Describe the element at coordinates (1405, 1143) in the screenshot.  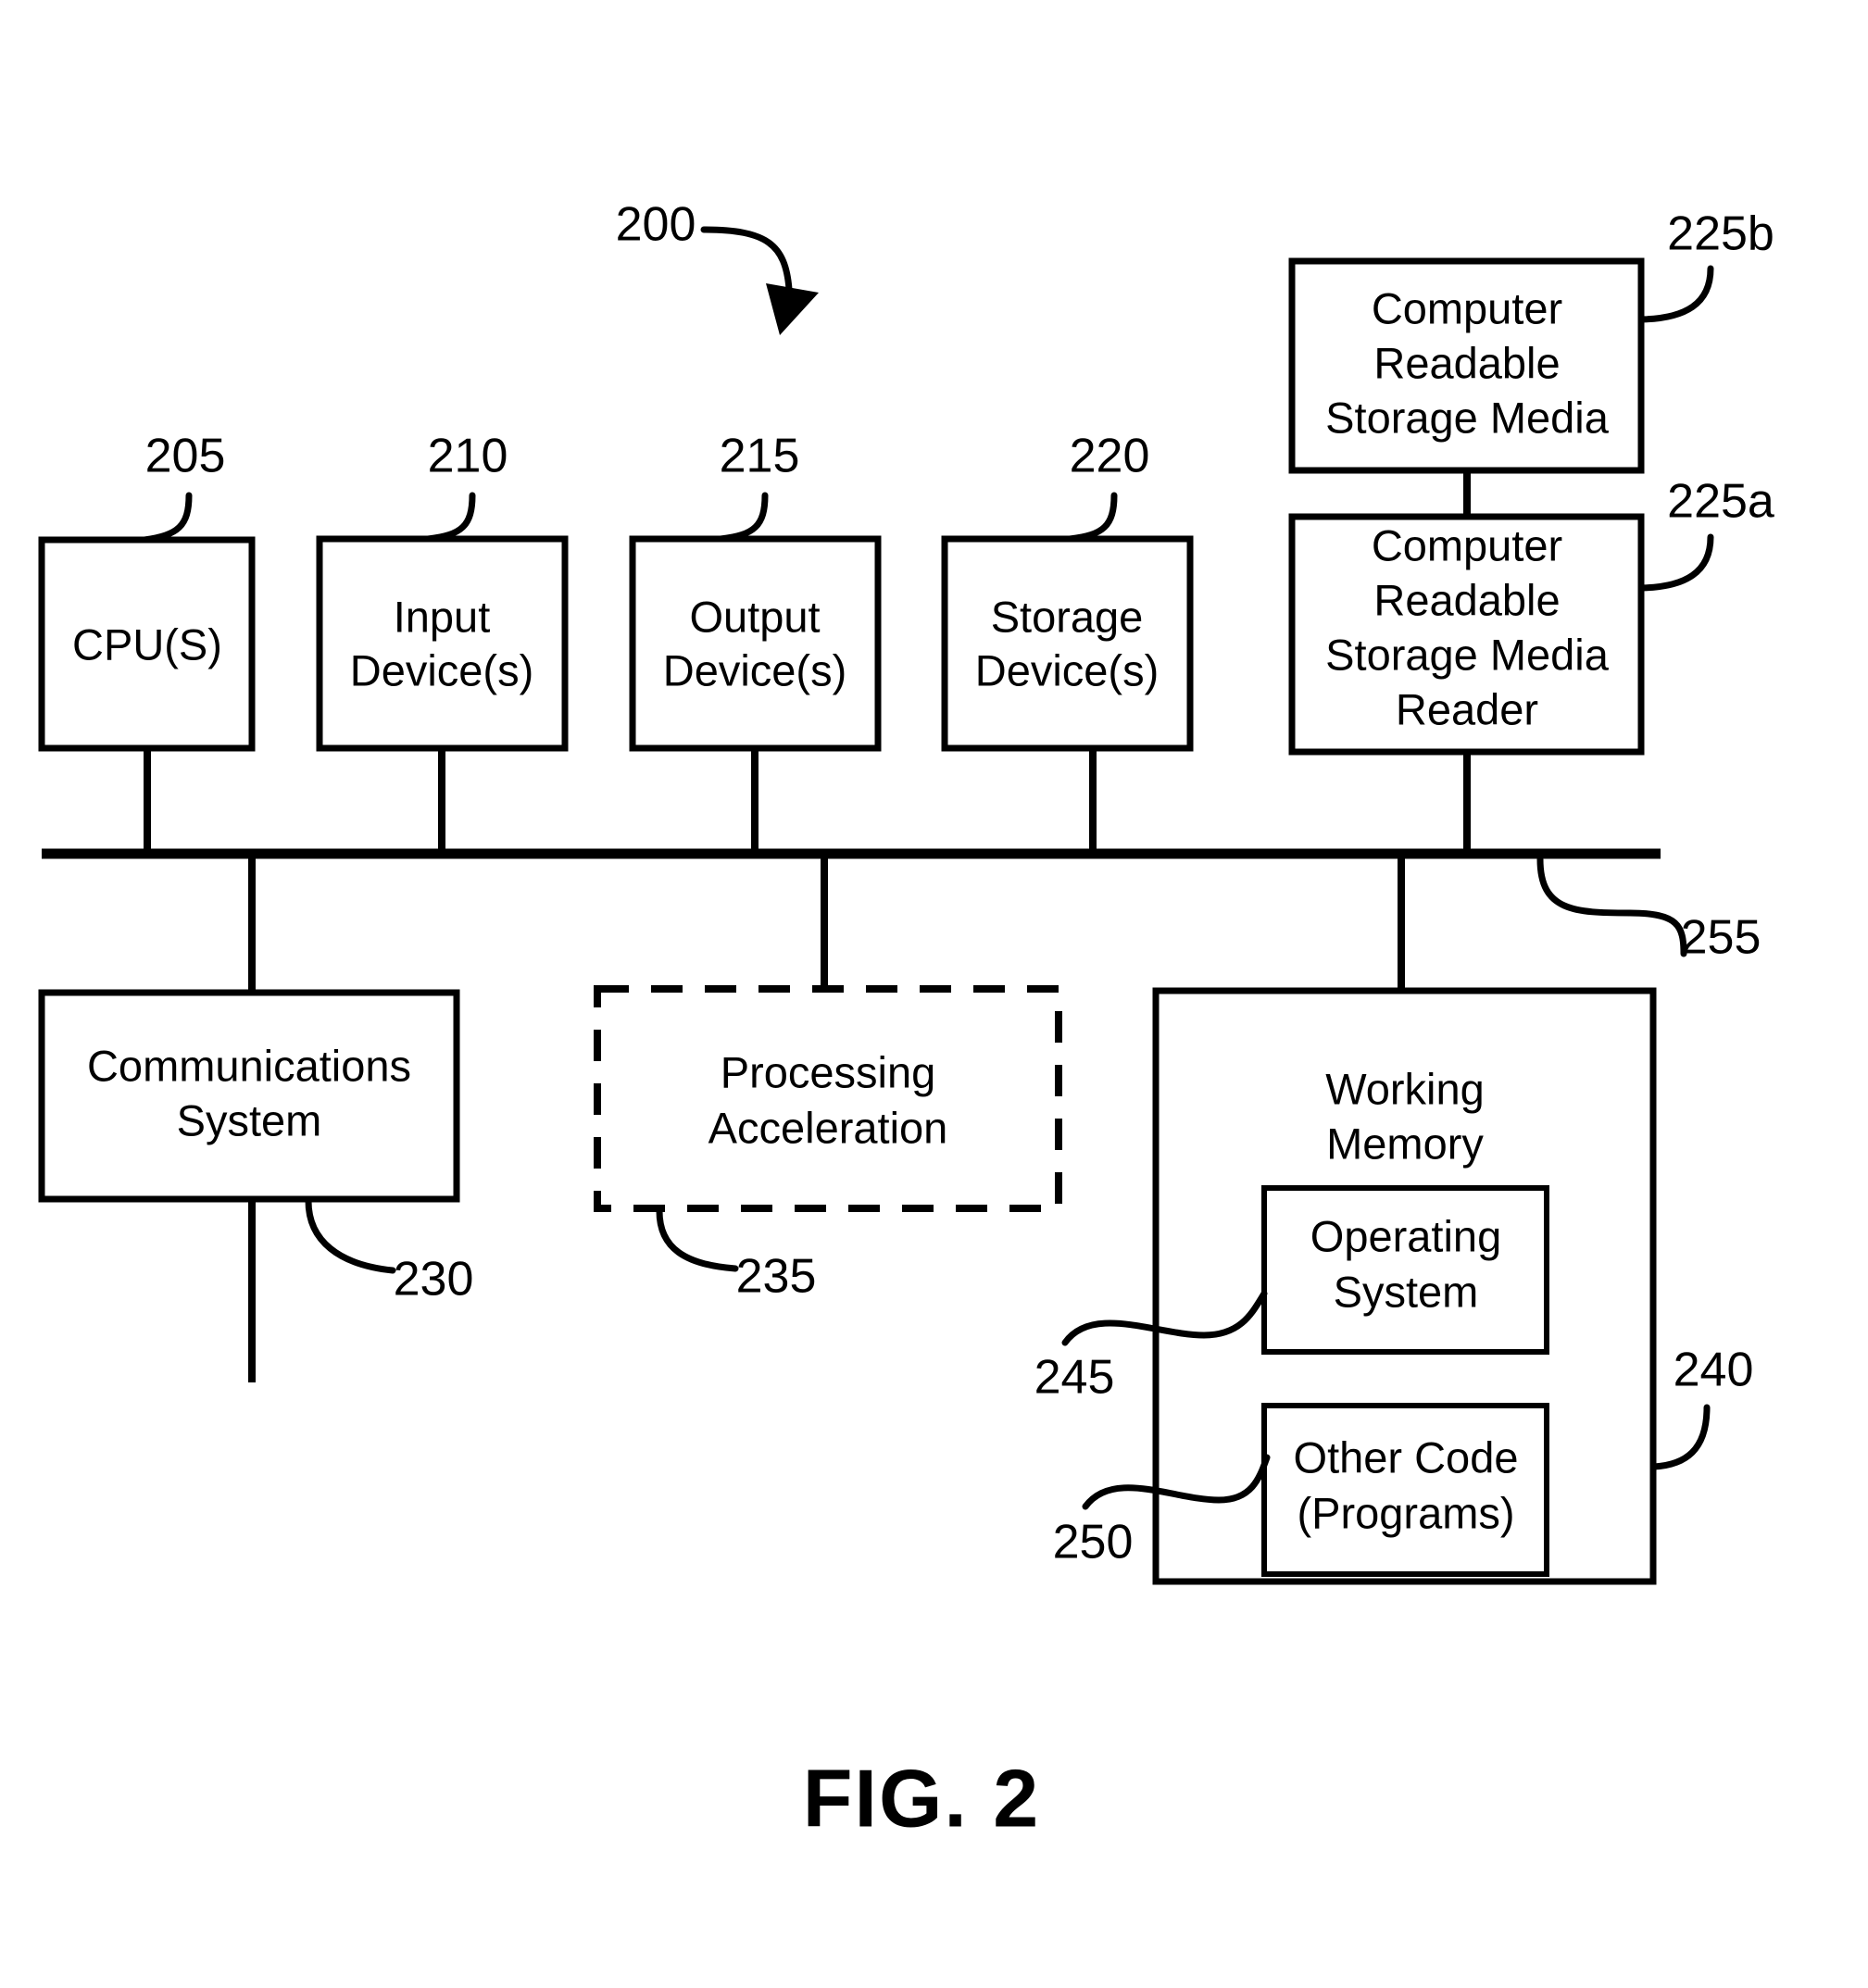
I see `block-working-memory-label-line2: Memory` at that location.